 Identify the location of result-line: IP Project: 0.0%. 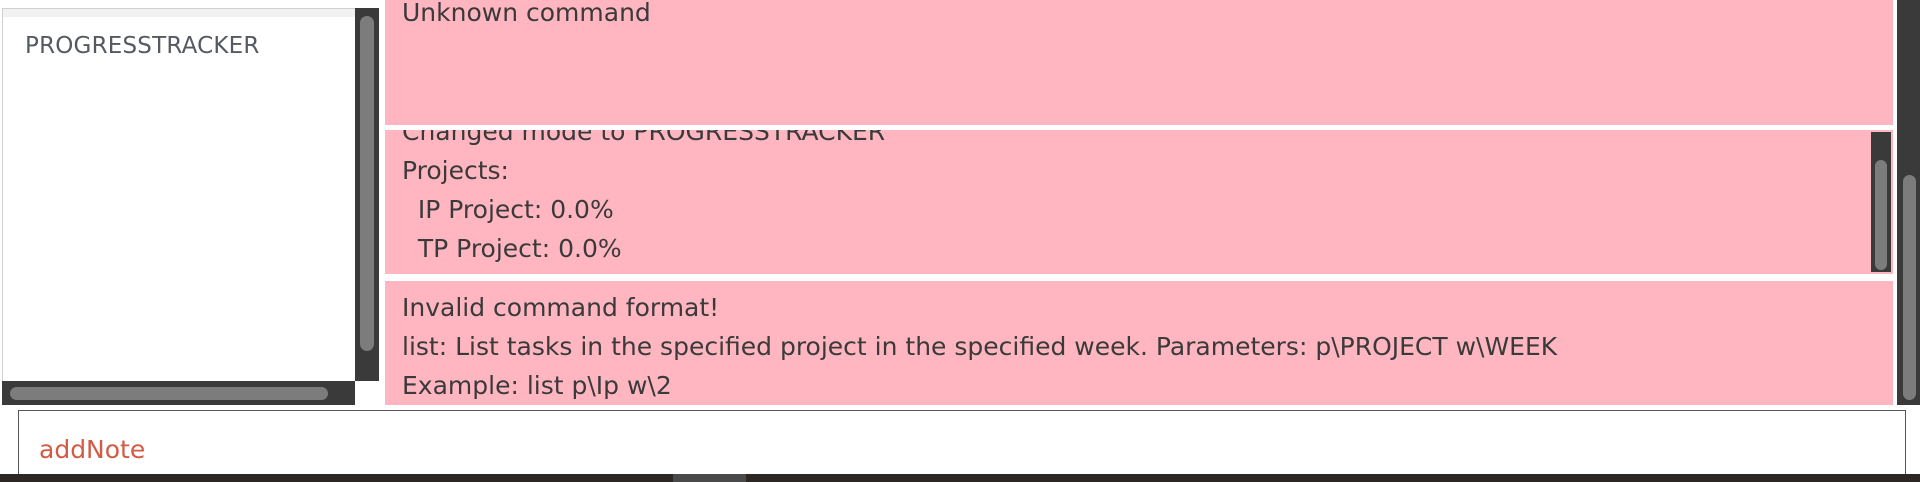
(508, 209).